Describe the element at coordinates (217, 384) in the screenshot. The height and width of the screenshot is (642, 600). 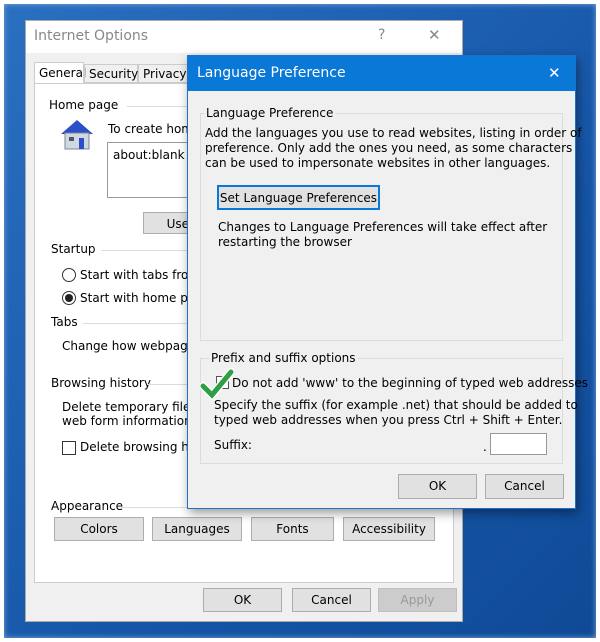
I see `green-checkmark-icon` at that location.